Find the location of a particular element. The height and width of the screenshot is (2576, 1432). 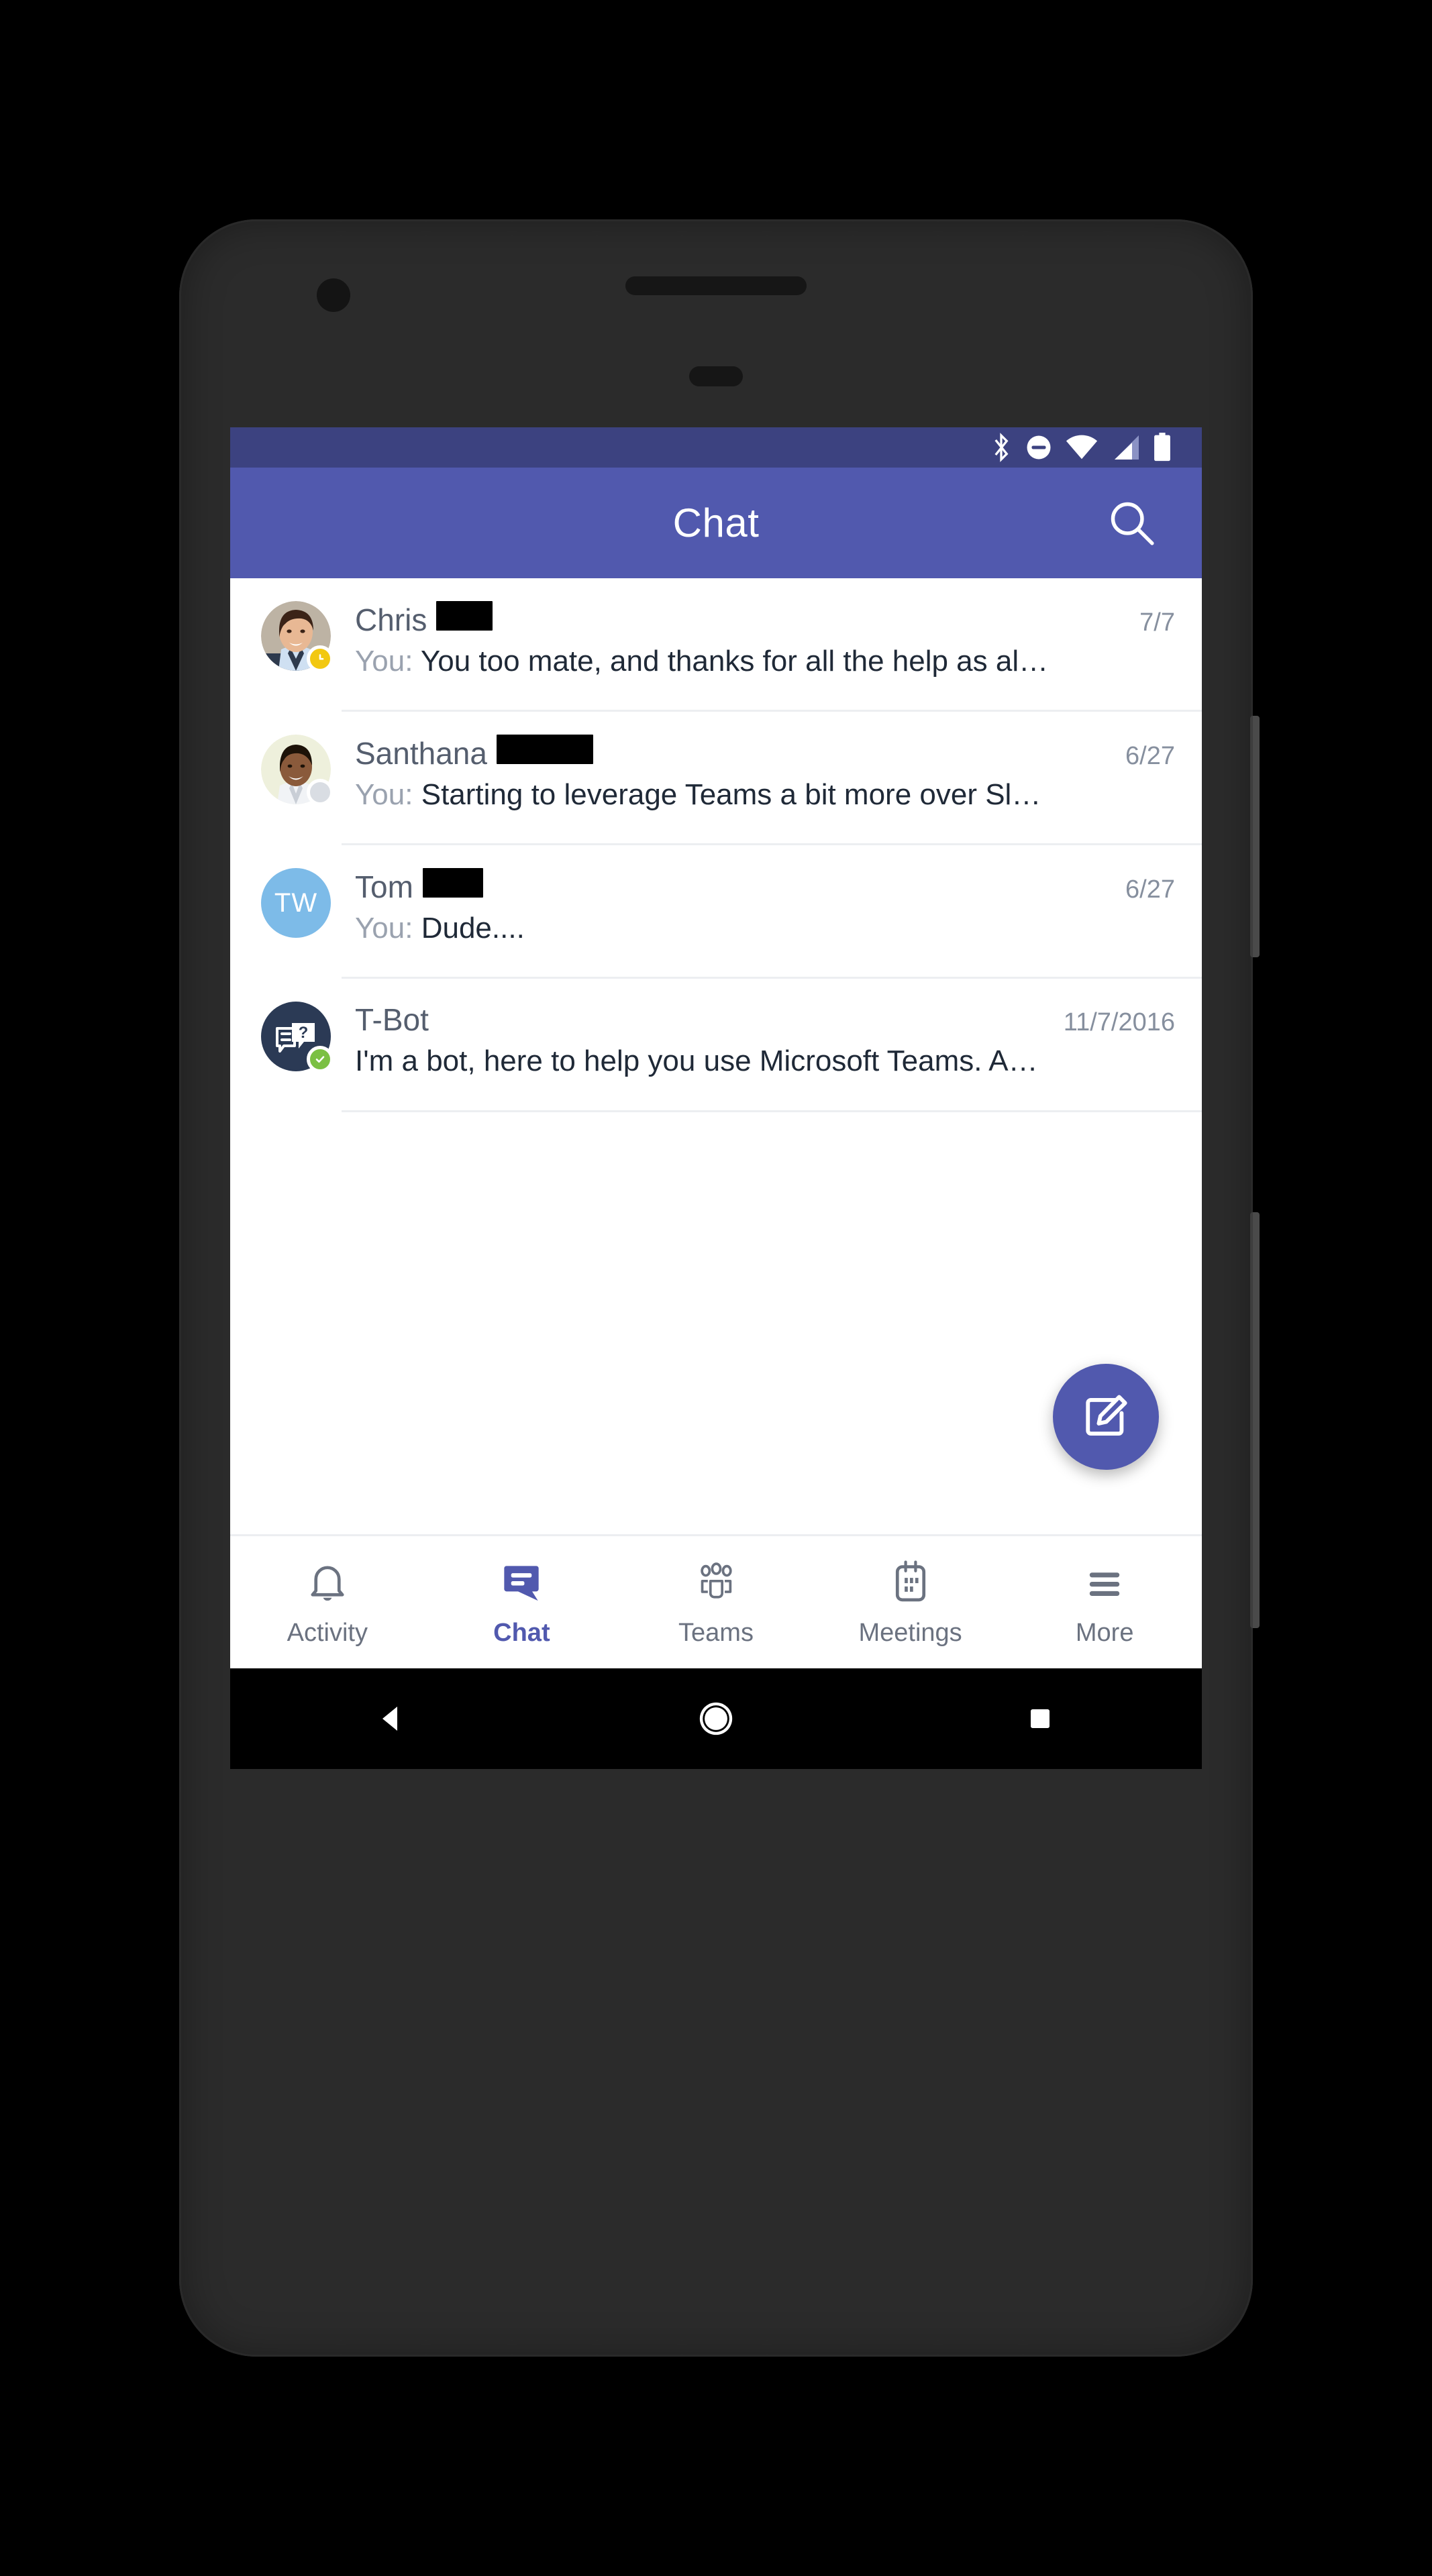

home-circle-icon is located at coordinates (716, 1718).